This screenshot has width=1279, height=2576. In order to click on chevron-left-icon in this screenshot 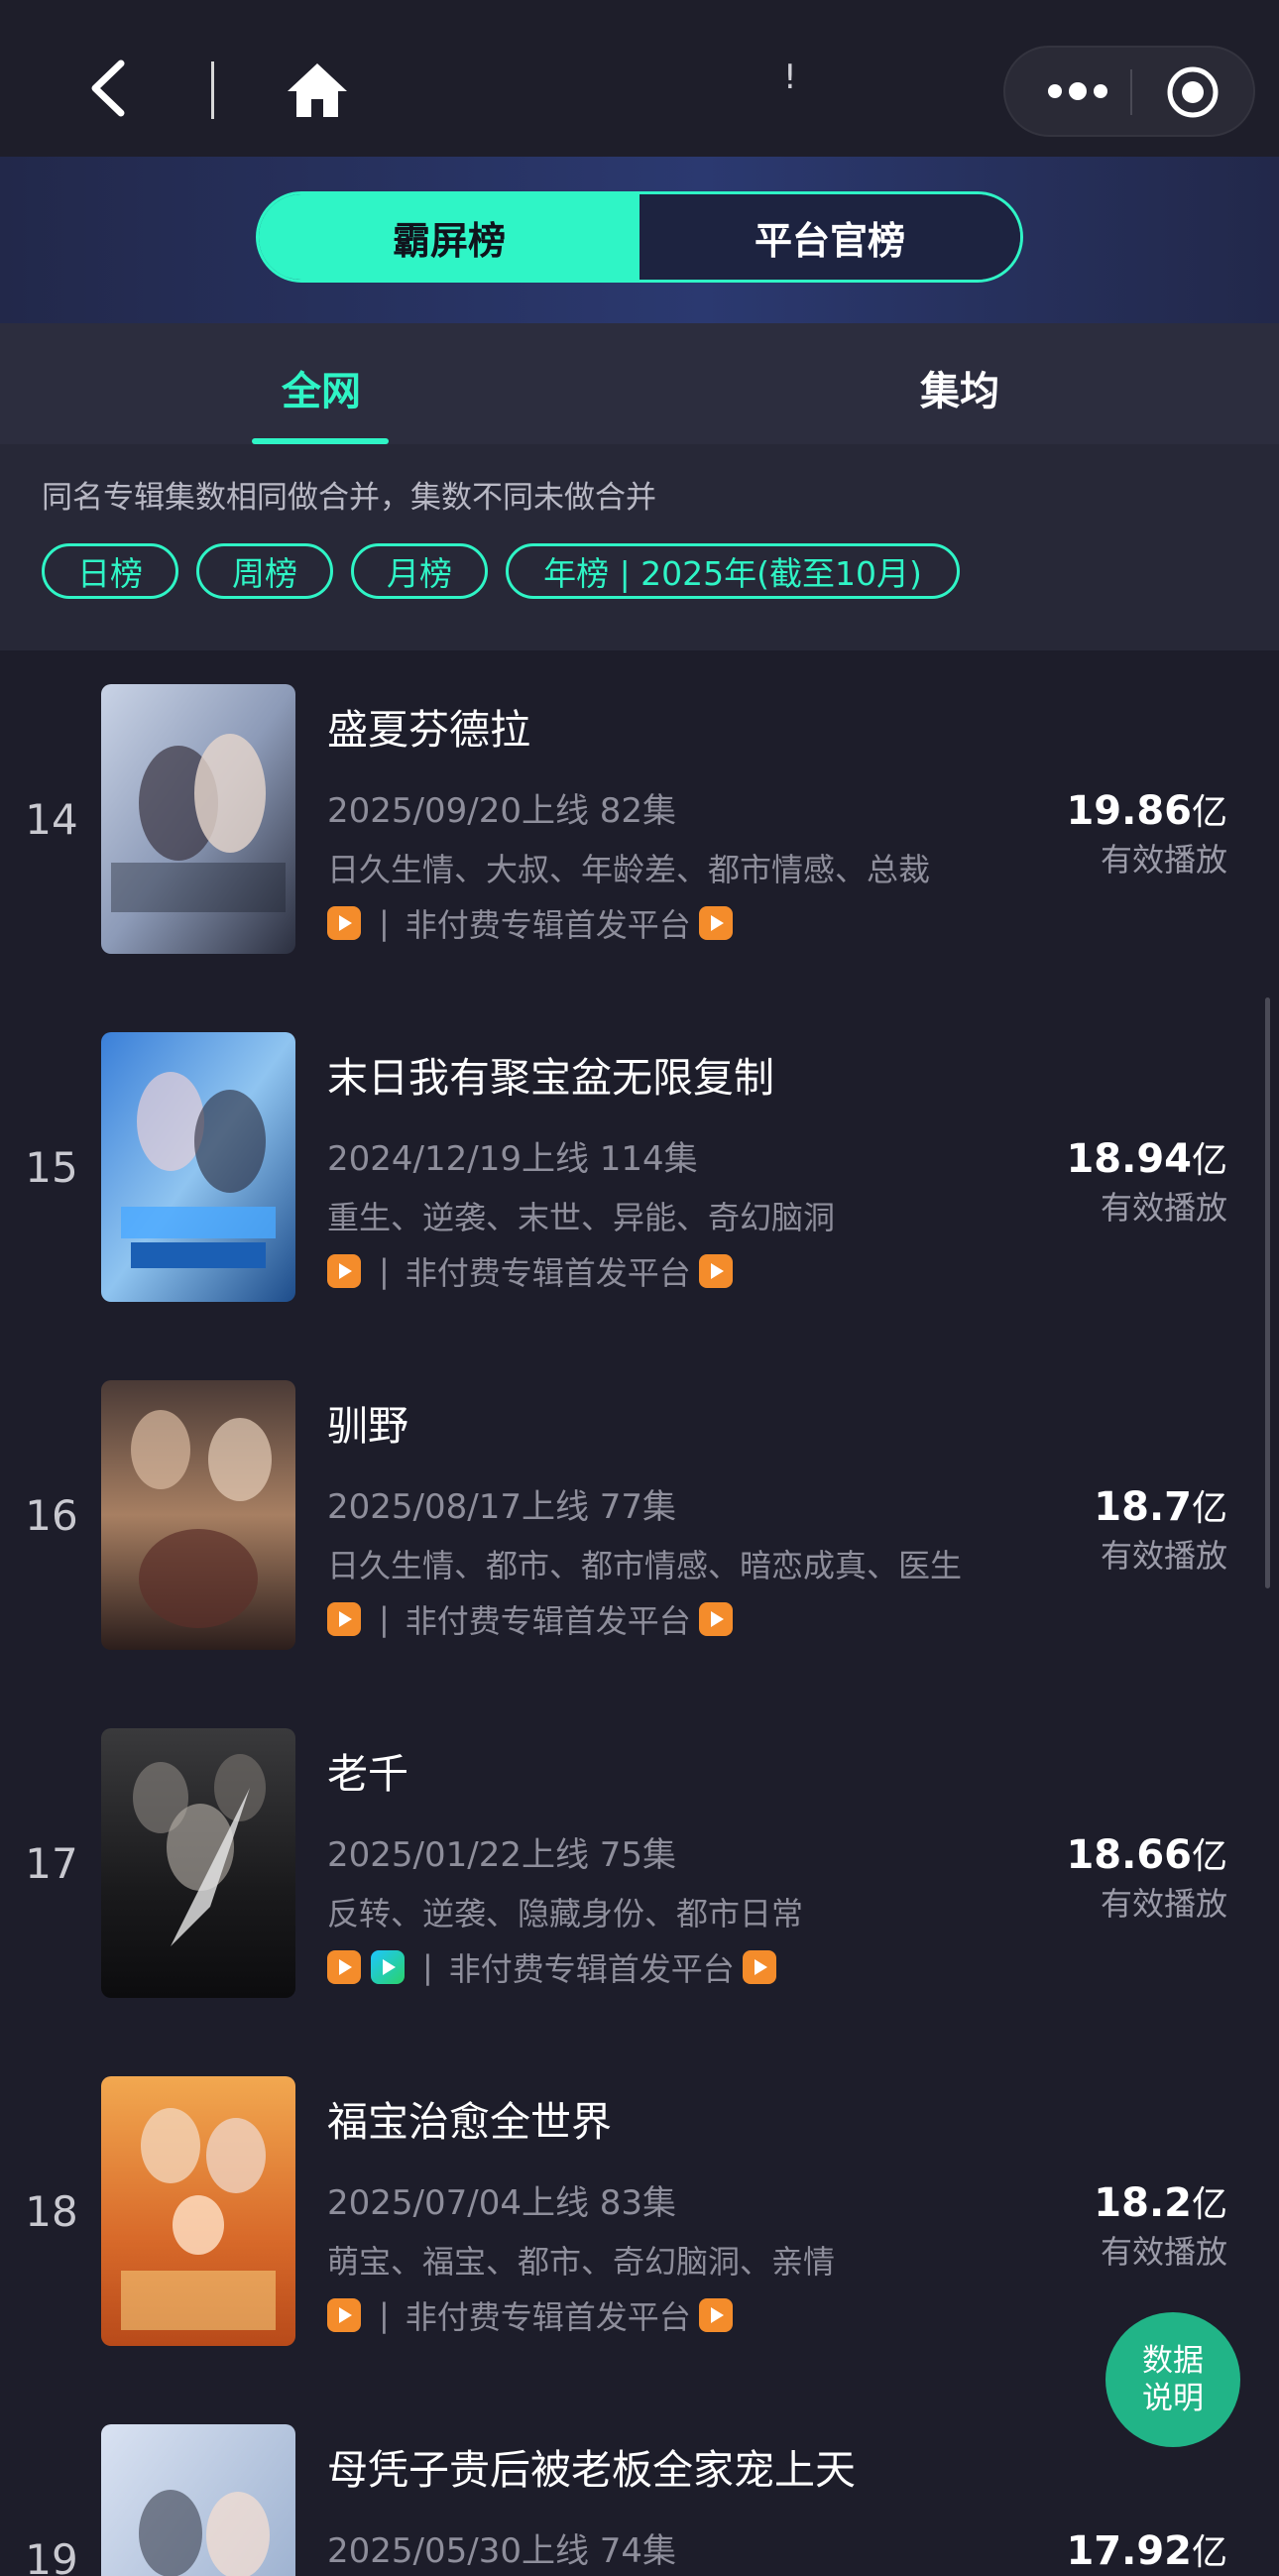, I will do `click(109, 88)`.